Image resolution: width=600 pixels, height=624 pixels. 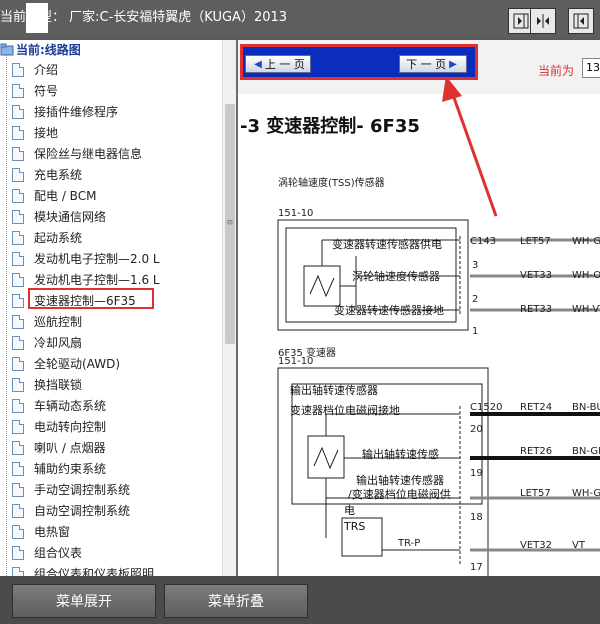 What do you see at coordinates (97, 280) in the screenshot?
I see `tree-item-label: 发动机电子控制—1.6 L` at bounding box center [97, 280].